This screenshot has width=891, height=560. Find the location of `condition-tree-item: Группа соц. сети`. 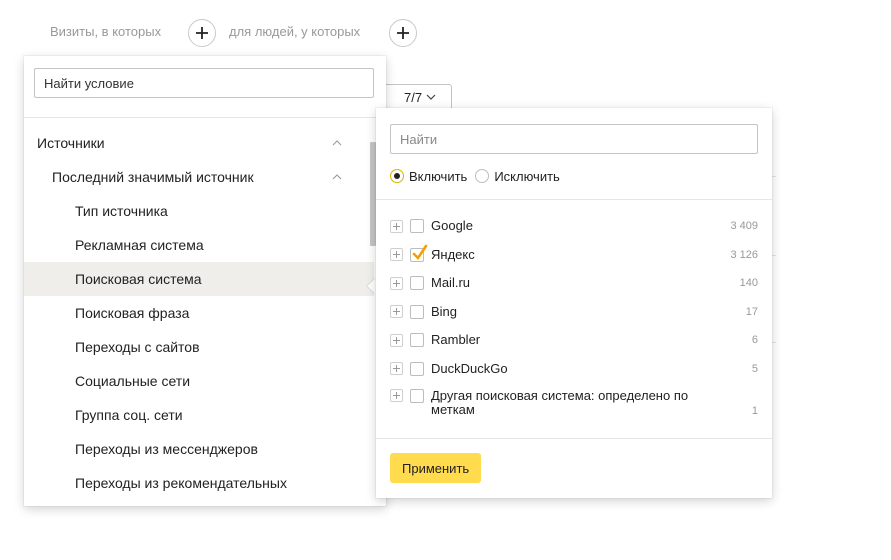

condition-tree-item: Группа соц. сети is located at coordinates (199, 415).